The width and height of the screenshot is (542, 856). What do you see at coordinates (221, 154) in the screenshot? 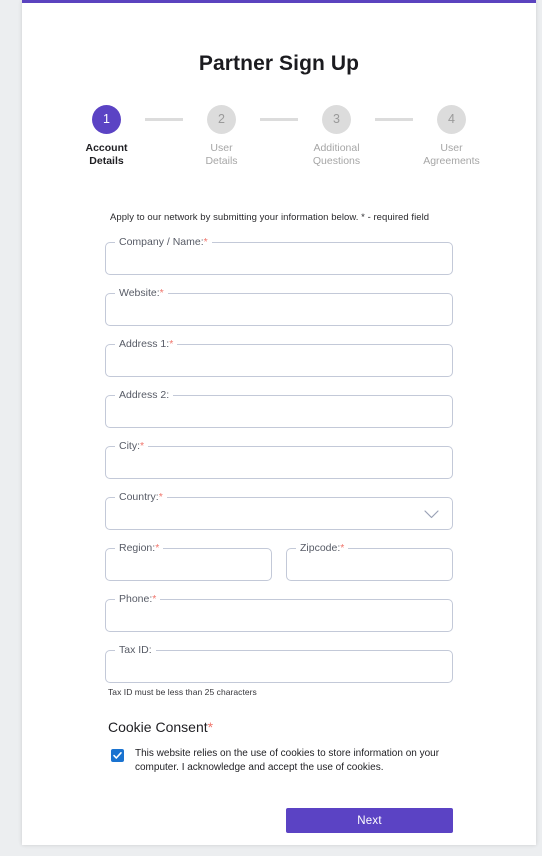
I see `step-label: User Details` at bounding box center [221, 154].